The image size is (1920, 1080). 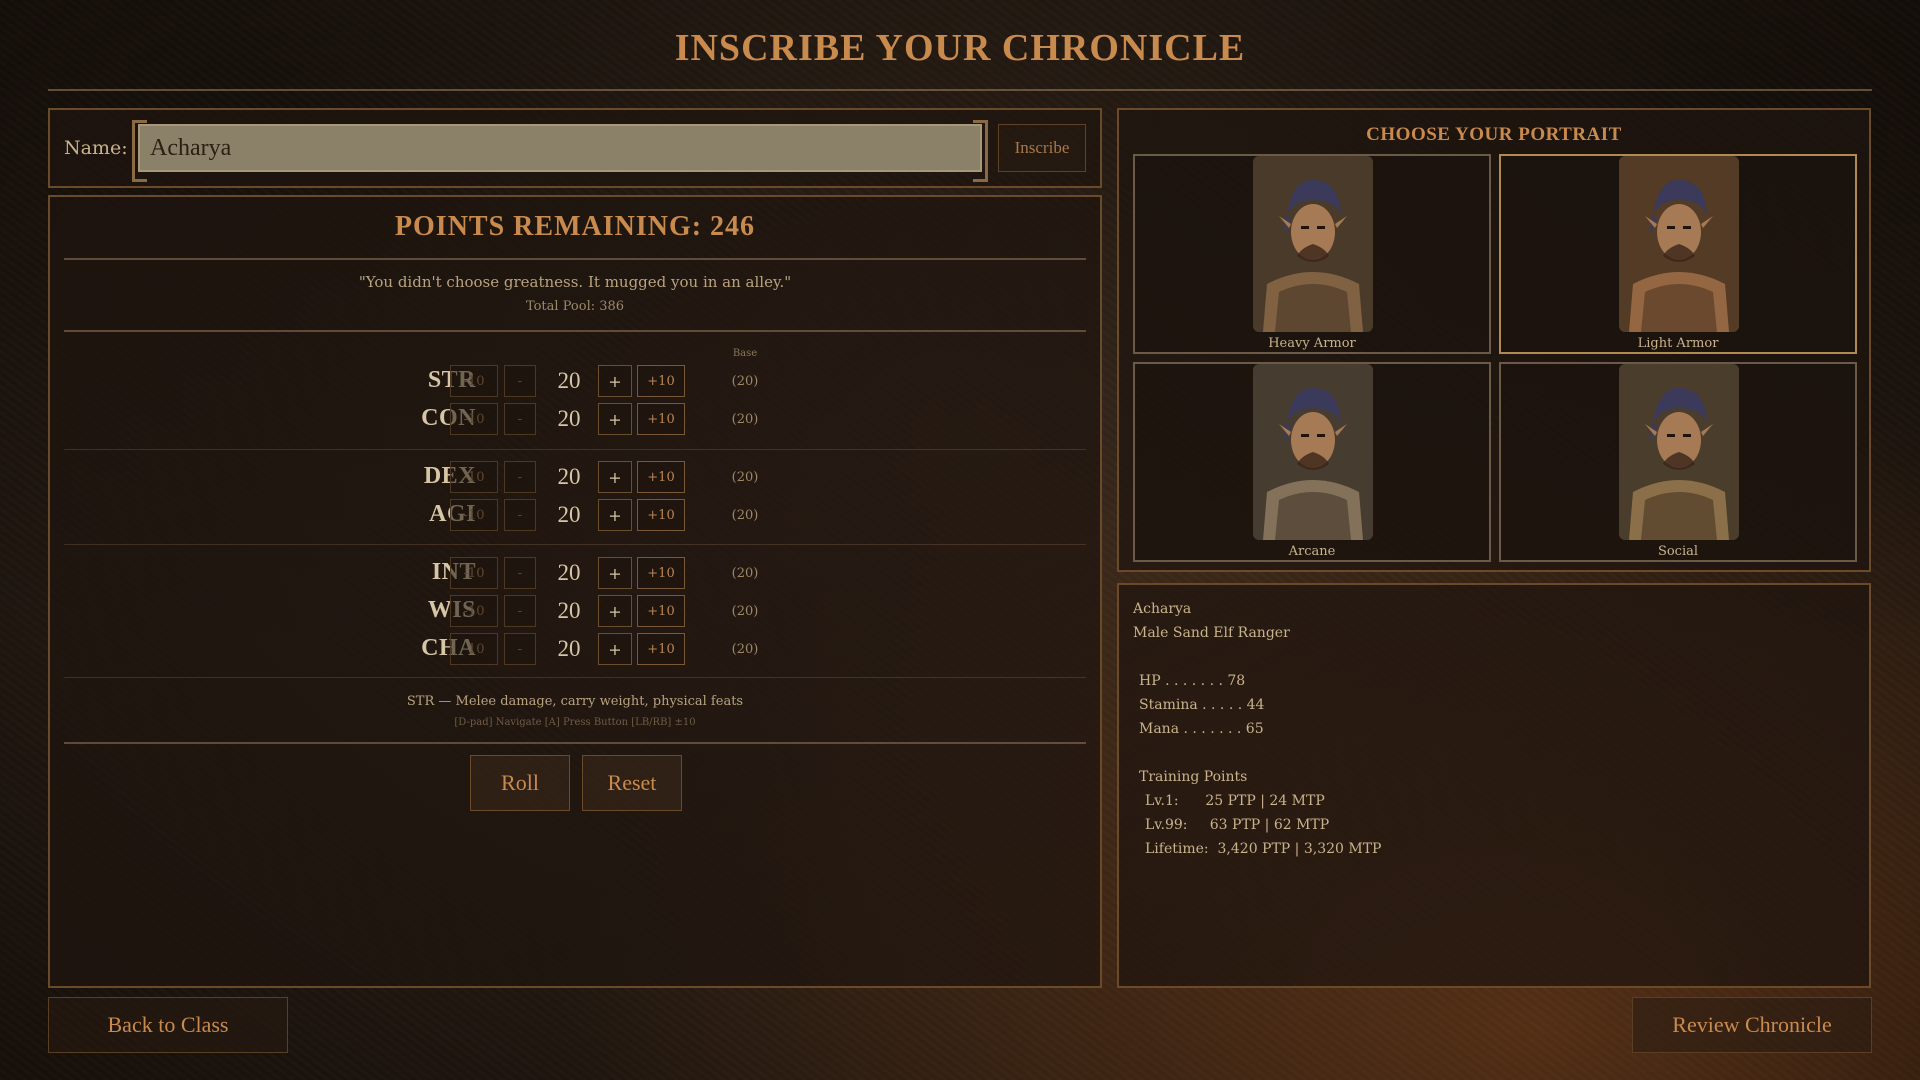 What do you see at coordinates (960, 48) in the screenshot?
I see `page-title: Inscribe Your Chronicle` at bounding box center [960, 48].